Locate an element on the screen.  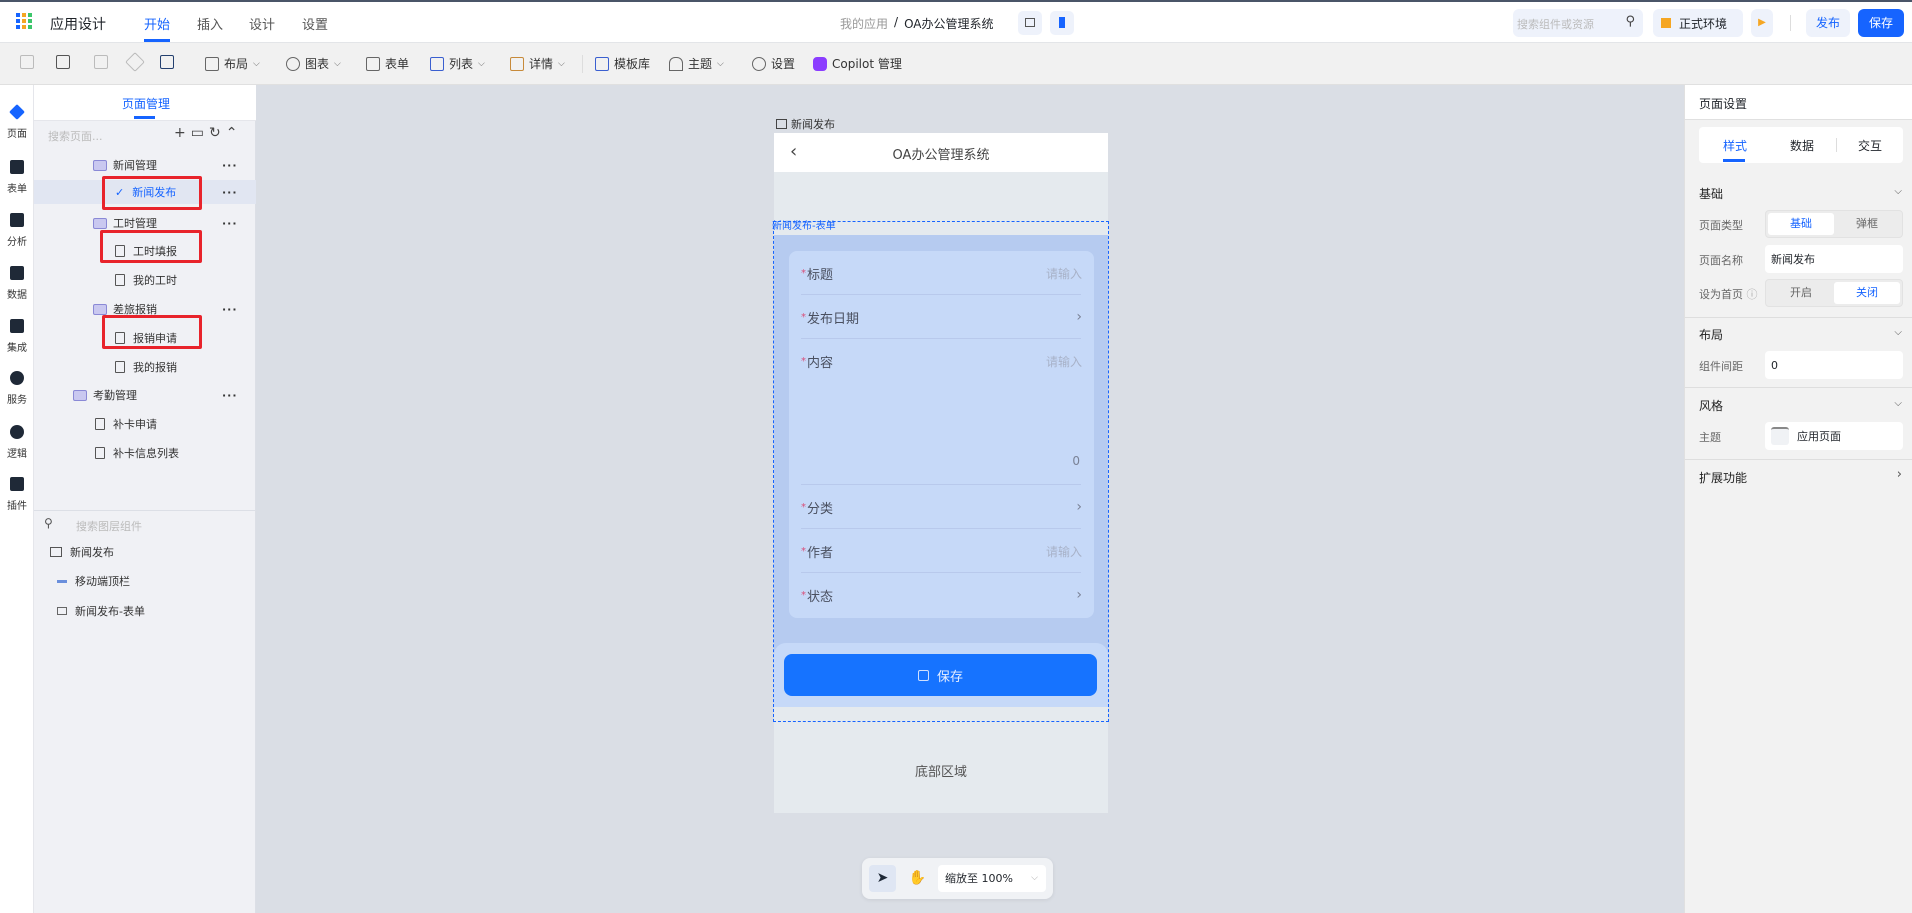
footer-area: 底部区域 is located at coordinates (940, 772).